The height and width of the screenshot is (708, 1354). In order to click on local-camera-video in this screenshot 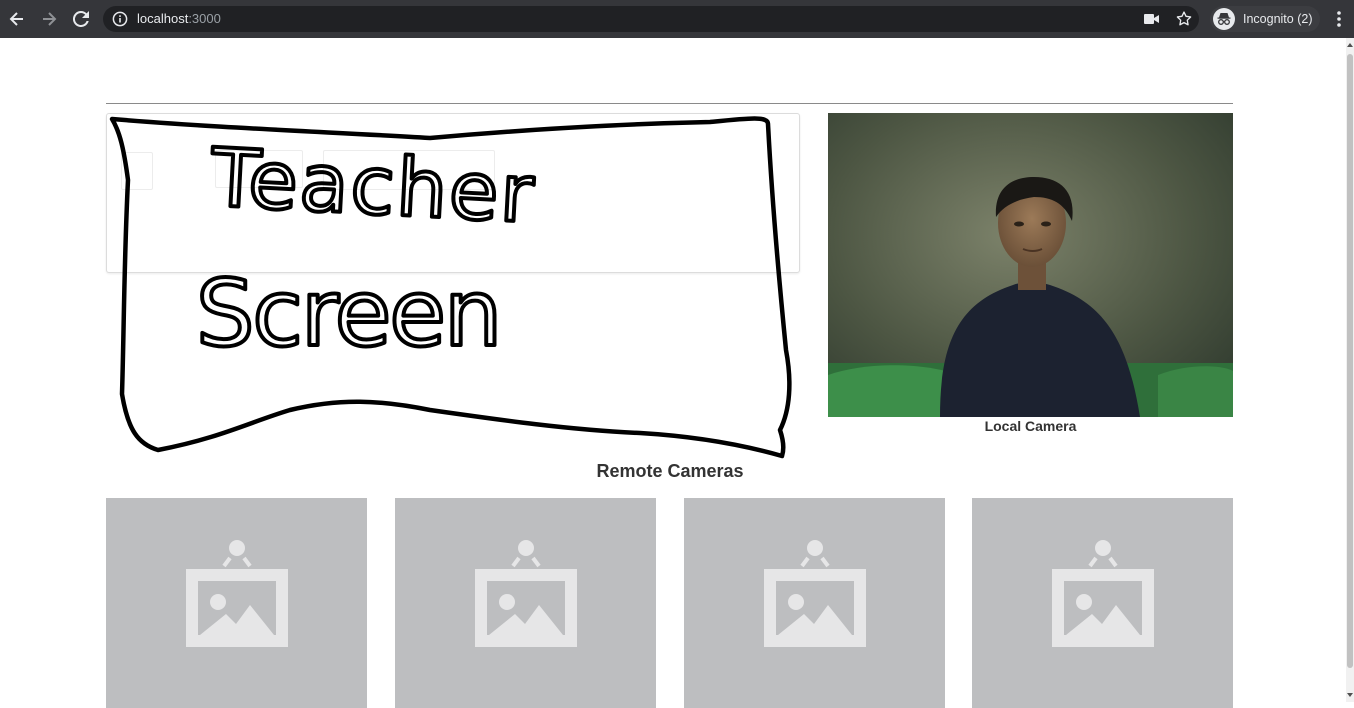, I will do `click(1030, 265)`.